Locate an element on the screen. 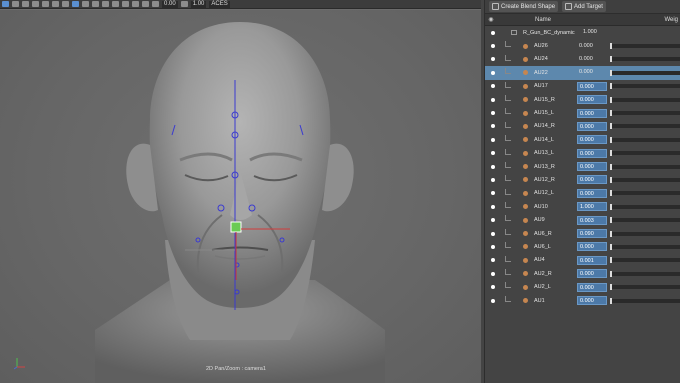  target-row: AU2_L 0.000 is located at coordinates (582, 286).